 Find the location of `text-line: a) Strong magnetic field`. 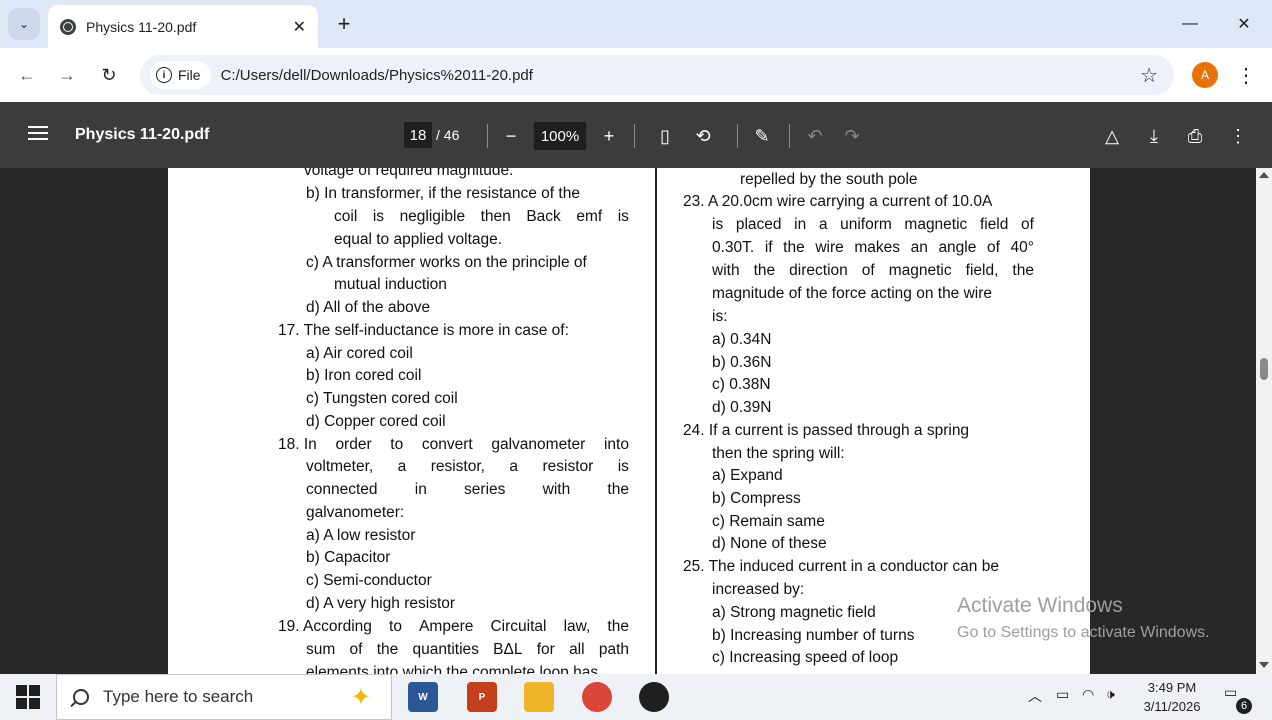

text-line: a) Strong magnetic field is located at coordinates (794, 612).